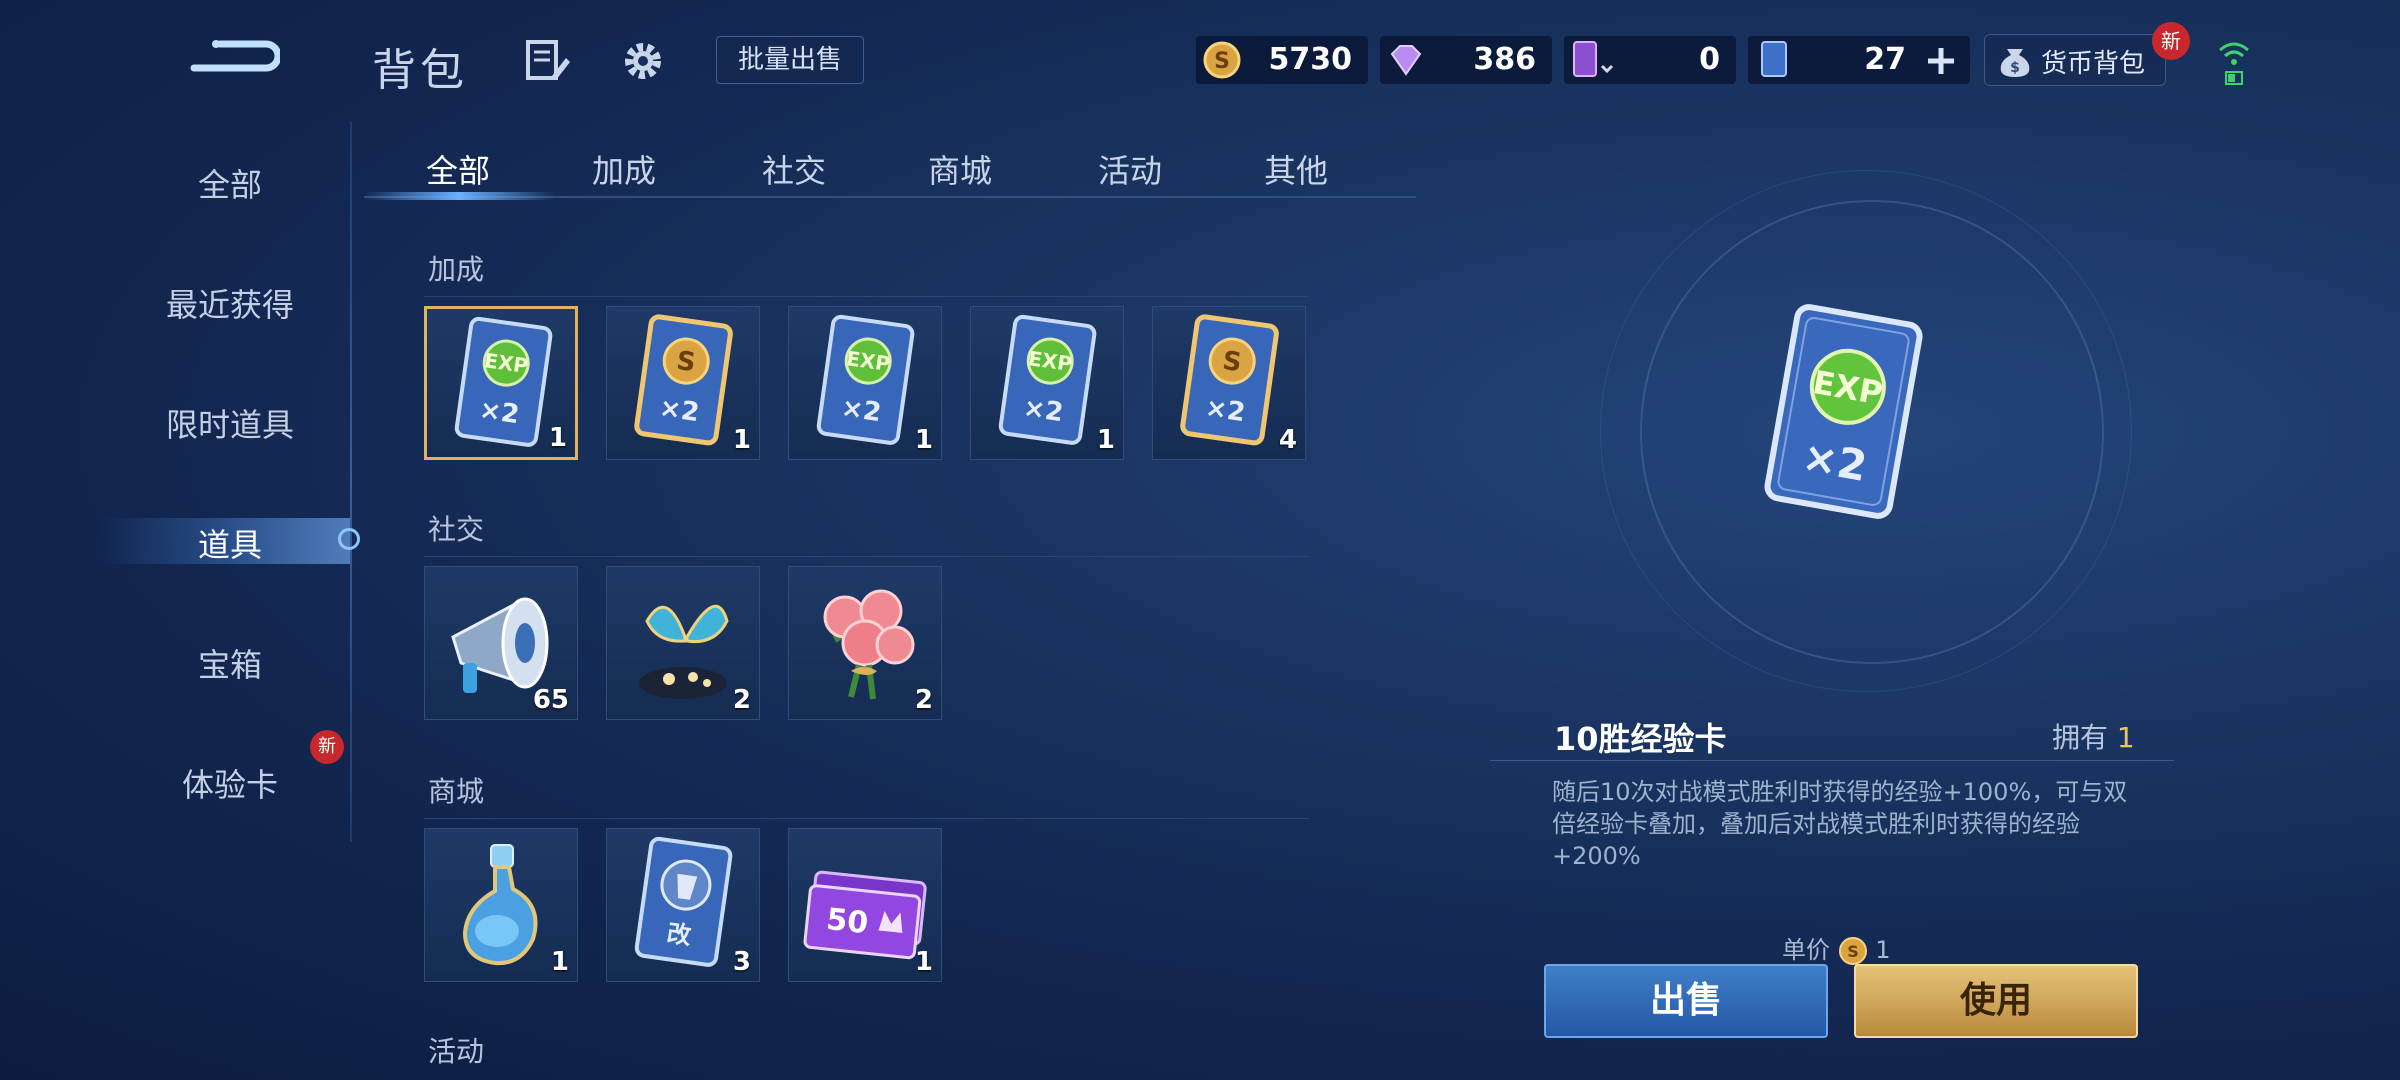 The height and width of the screenshot is (1080, 2400). Describe the element at coordinates (847, 921) in the screenshot. I see `svg-text: 50` at that location.